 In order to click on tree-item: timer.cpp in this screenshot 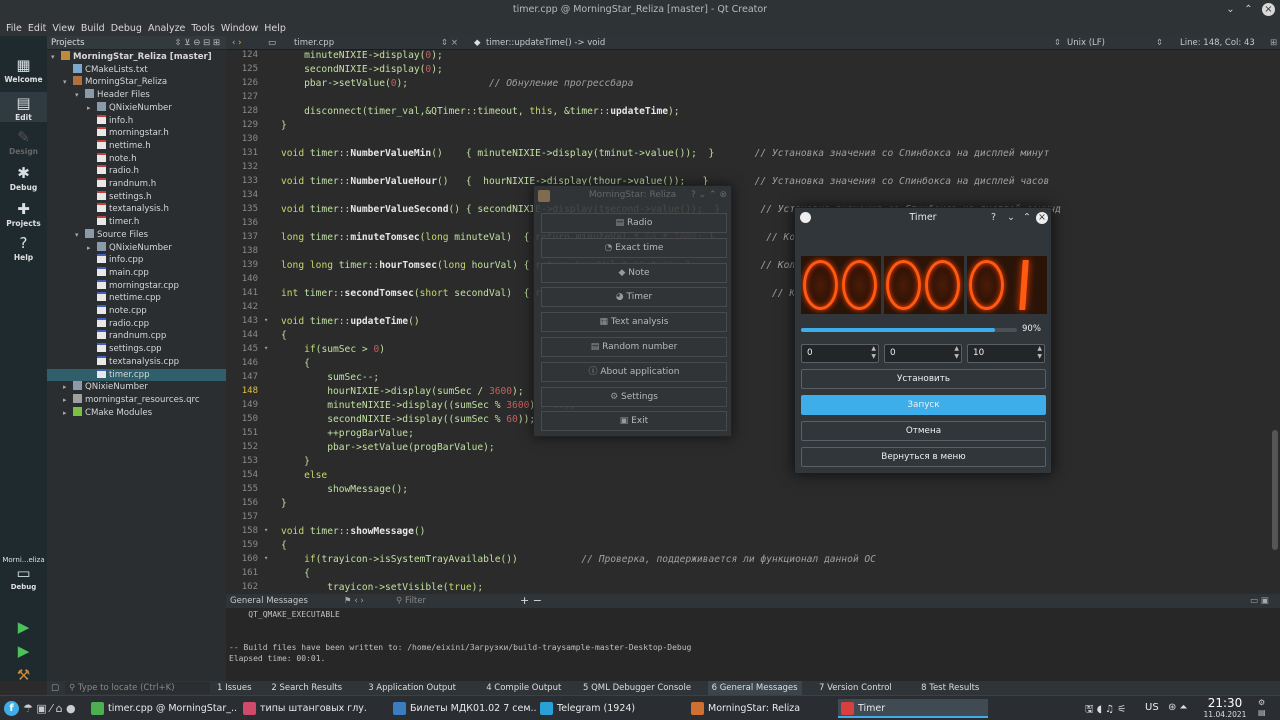, I will do `click(136, 375)`.